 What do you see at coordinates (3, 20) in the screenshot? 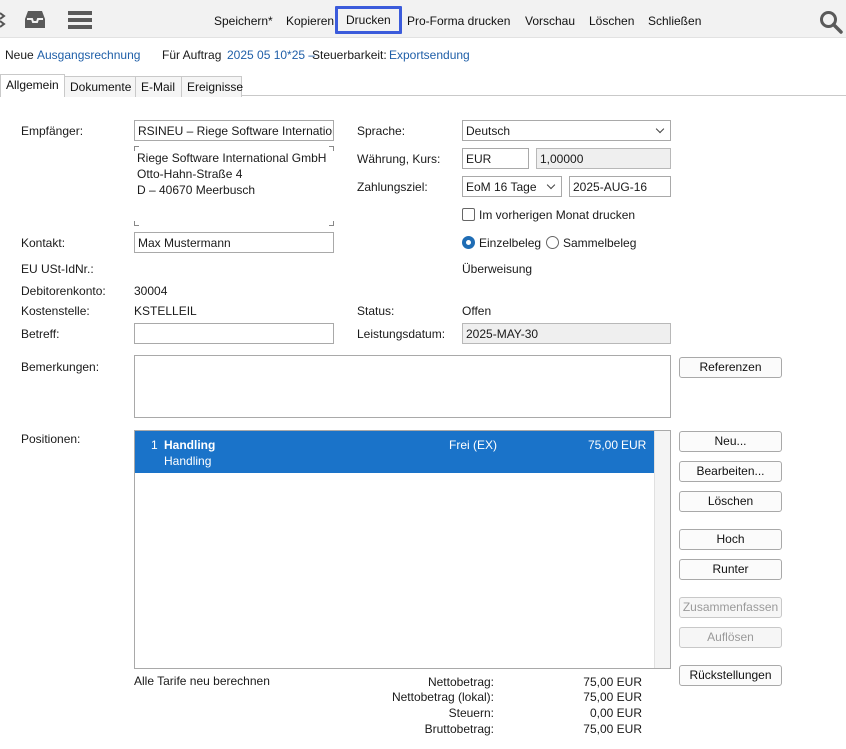
I see `collapse-icon` at bounding box center [3, 20].